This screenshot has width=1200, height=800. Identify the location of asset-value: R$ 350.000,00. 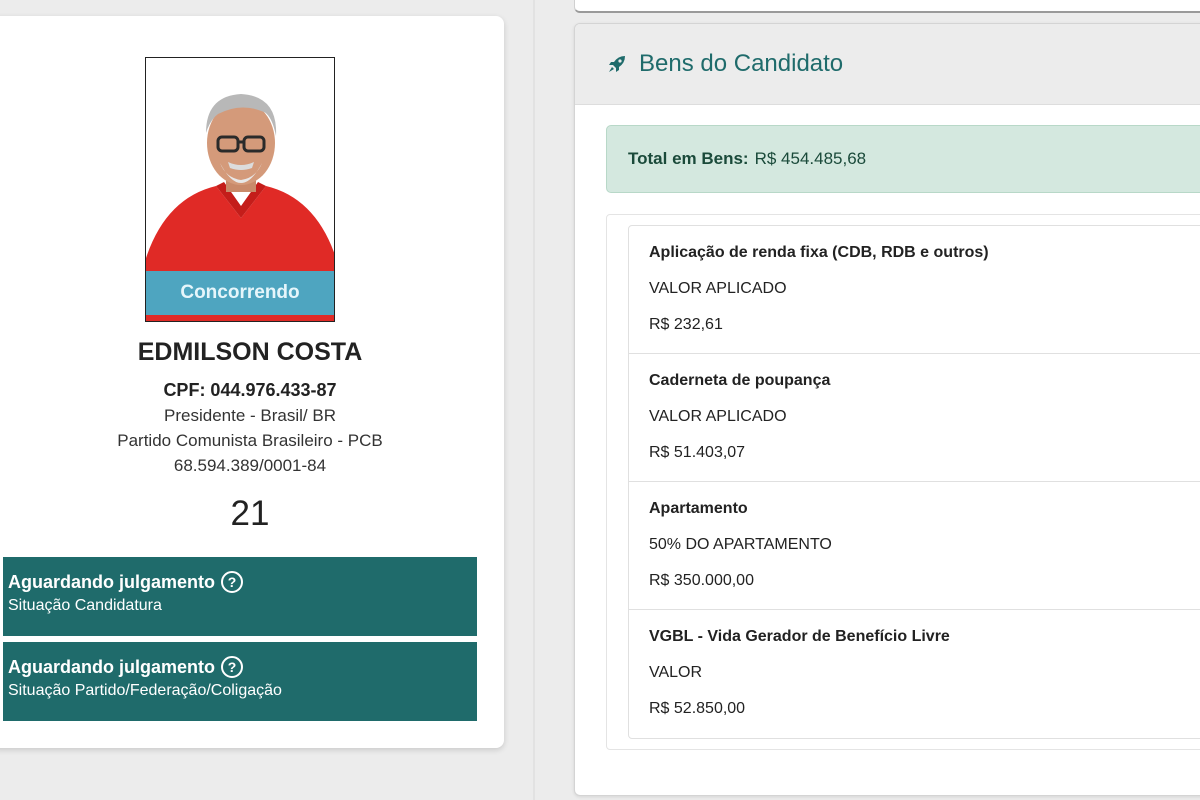
(701, 580).